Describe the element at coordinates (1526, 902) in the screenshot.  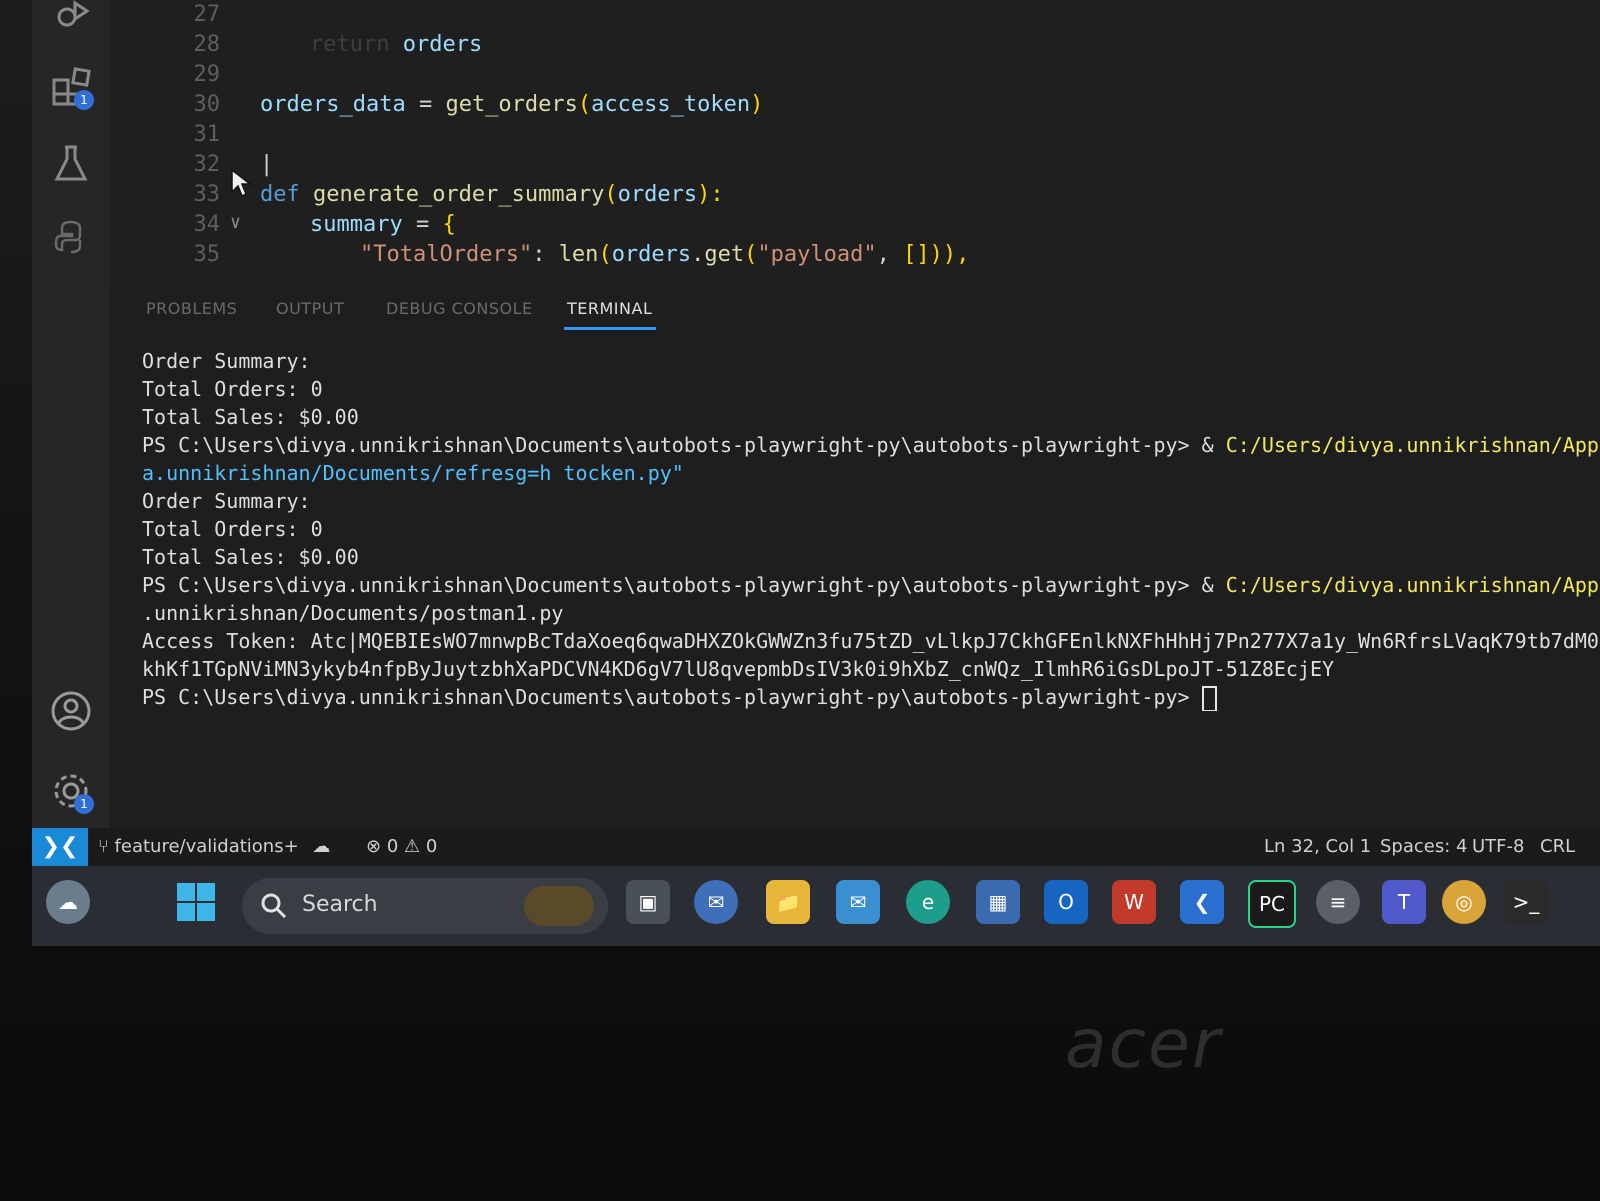
I see `terminal-icon: >_` at that location.